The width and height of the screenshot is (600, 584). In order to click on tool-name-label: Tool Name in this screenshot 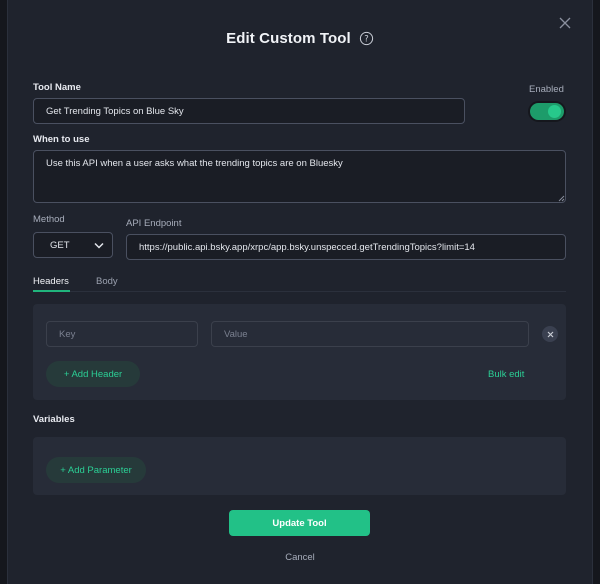, I will do `click(57, 87)`.